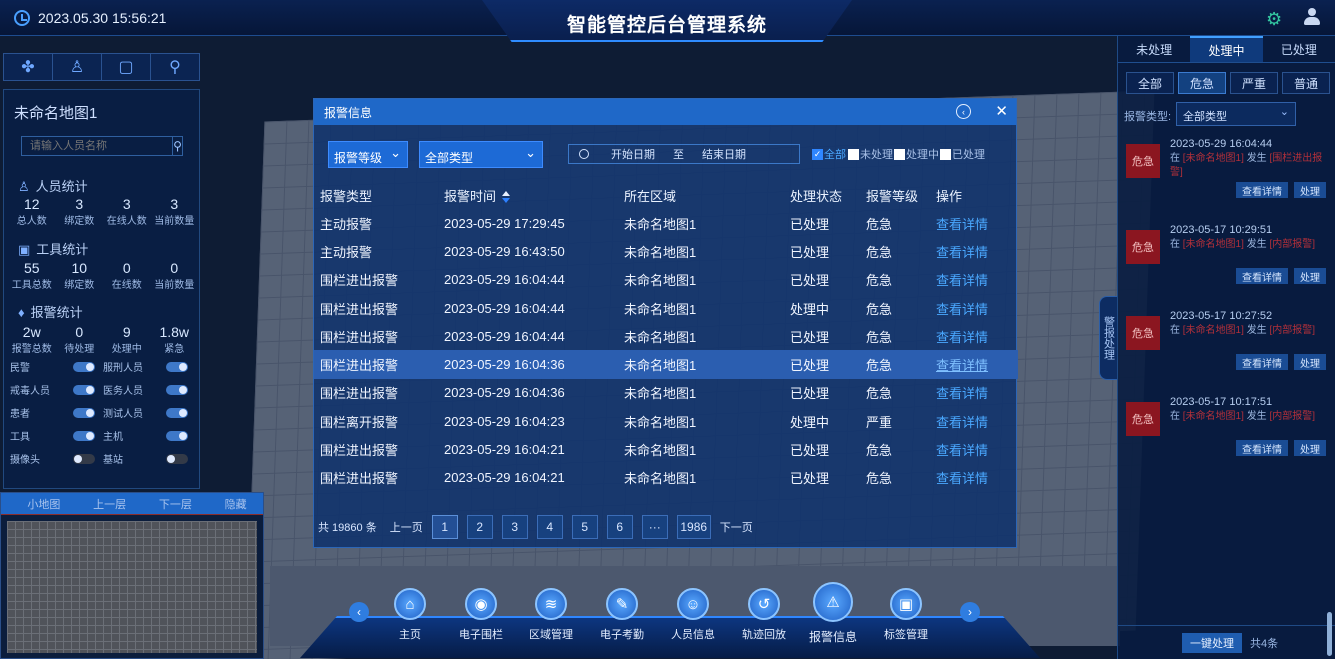 The width and height of the screenshot is (1335, 659). Describe the element at coordinates (406, 527) in the screenshot. I see `prev-page-button: 上一页` at that location.